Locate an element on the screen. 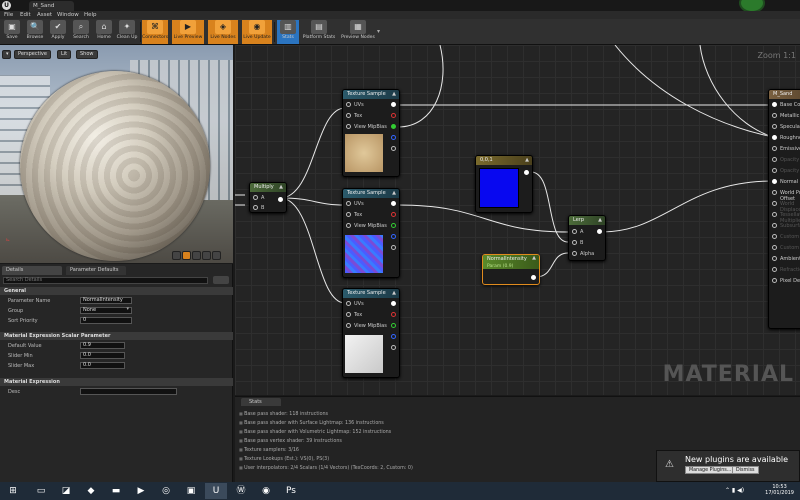 The height and width of the screenshot is (500, 800). texture-sample-node-2: Texture Sample UVs Tex View MipBias is located at coordinates (371, 233).